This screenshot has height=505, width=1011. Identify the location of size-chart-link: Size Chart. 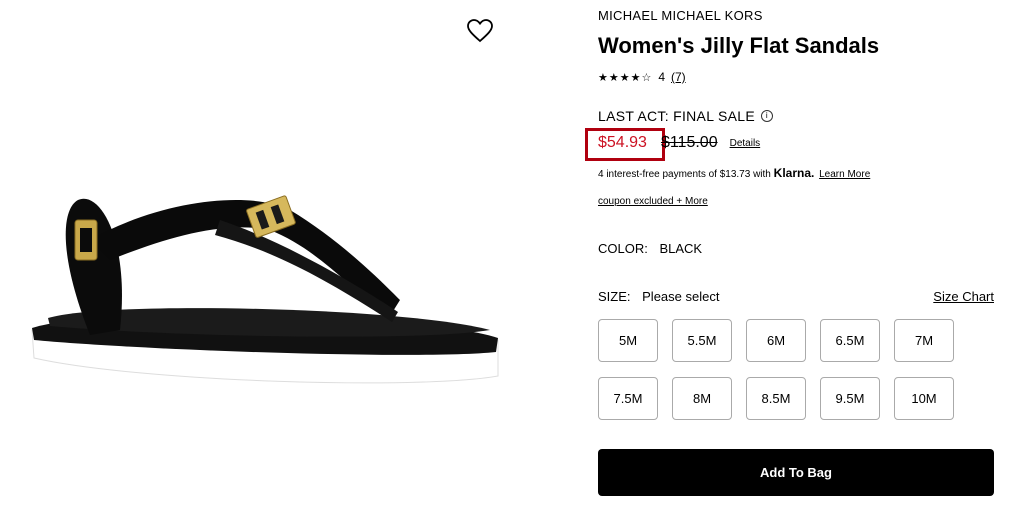
(963, 296).